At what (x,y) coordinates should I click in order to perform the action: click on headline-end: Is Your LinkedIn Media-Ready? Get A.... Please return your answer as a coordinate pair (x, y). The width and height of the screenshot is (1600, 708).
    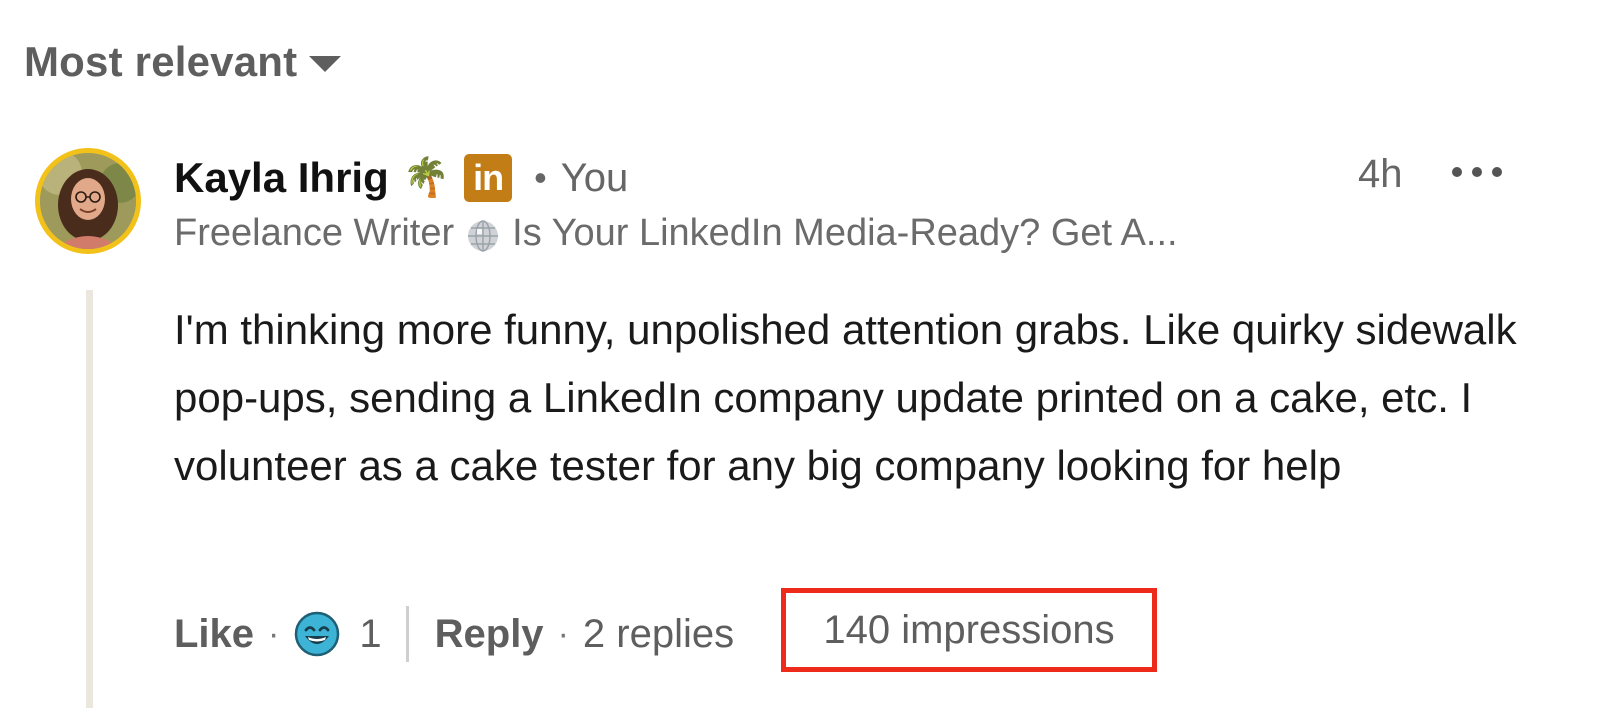
    Looking at the image, I should click on (845, 233).